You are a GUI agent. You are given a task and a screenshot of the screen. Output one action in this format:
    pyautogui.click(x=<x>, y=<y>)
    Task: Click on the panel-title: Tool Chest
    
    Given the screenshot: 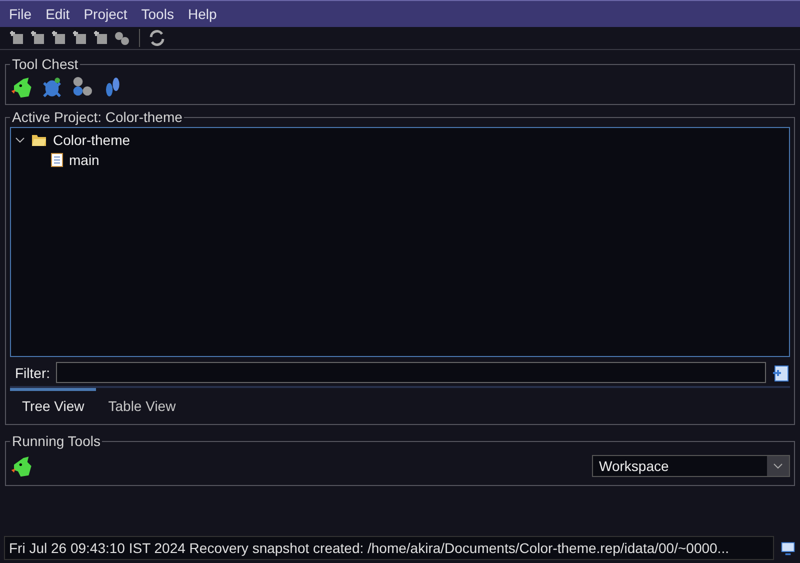 What is the action you would take?
    pyautogui.click(x=45, y=64)
    